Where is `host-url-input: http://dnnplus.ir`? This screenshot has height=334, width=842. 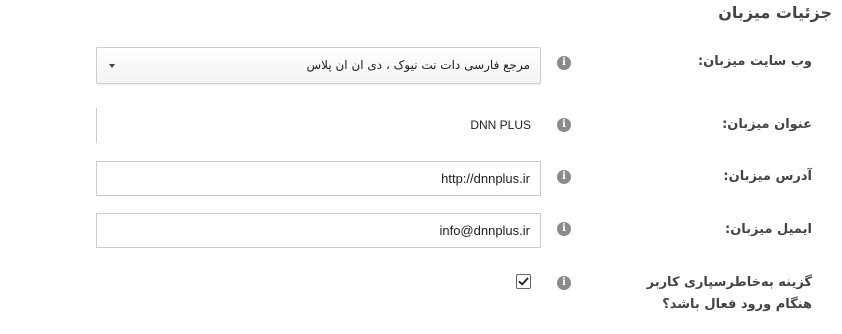
host-url-input: http://dnnplus.ir is located at coordinates (318, 178).